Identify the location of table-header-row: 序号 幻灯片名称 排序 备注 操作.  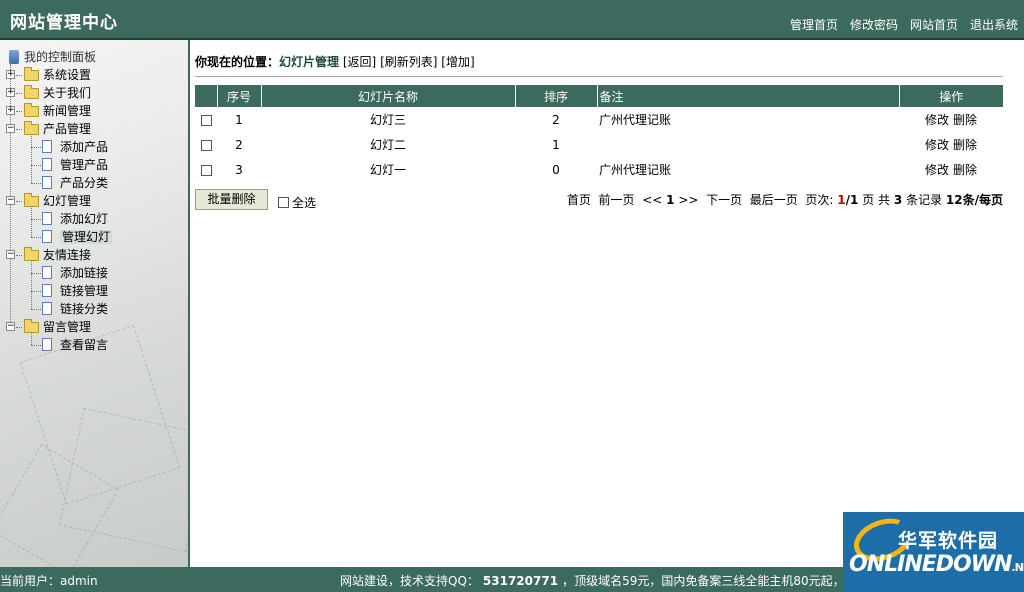
(599, 96).